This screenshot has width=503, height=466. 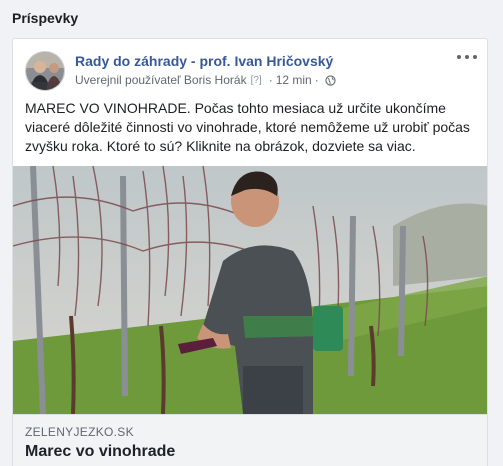 I want to click on globe-icon, so click(x=330, y=80).